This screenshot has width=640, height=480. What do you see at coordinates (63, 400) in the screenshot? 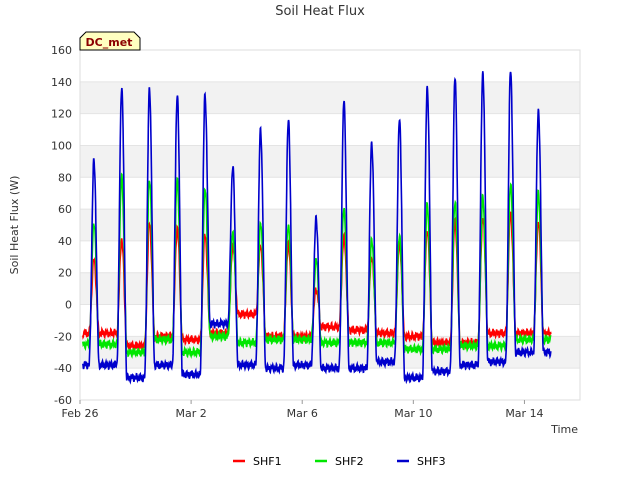
I see `y-tick-label: -60` at bounding box center [63, 400].